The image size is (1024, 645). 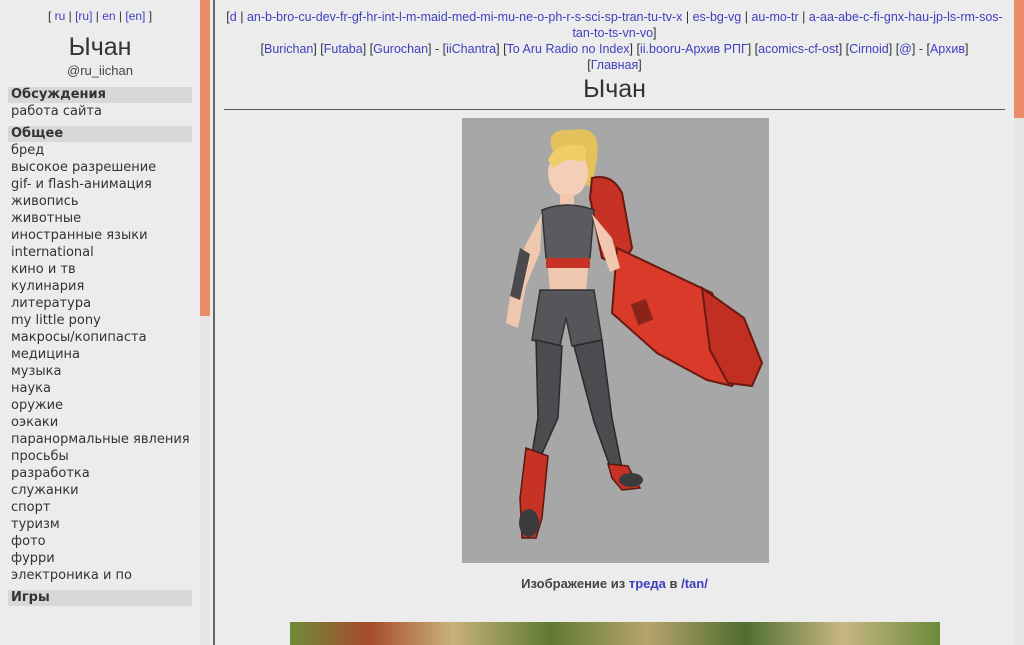 What do you see at coordinates (947, 49) in the screenshot?
I see `board-nav-link: Архив` at bounding box center [947, 49].